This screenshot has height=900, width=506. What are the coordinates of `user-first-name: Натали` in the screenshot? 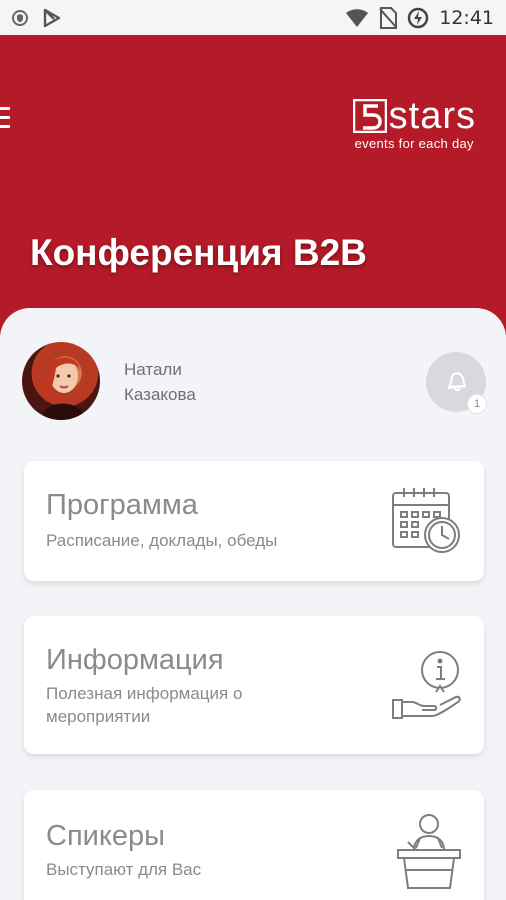 It's located at (153, 369).